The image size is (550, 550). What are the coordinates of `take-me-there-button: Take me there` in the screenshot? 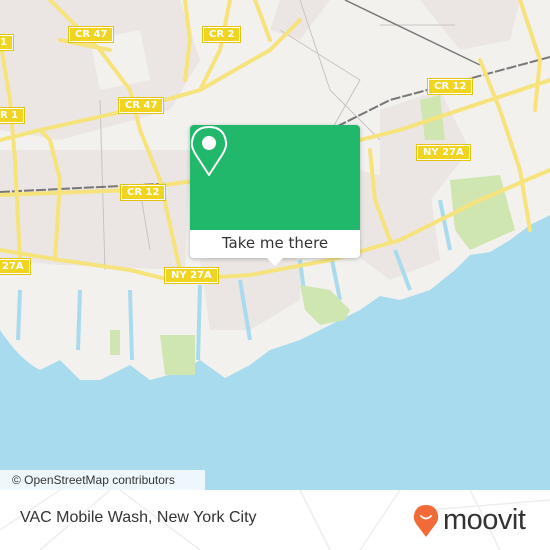 It's located at (275, 244).